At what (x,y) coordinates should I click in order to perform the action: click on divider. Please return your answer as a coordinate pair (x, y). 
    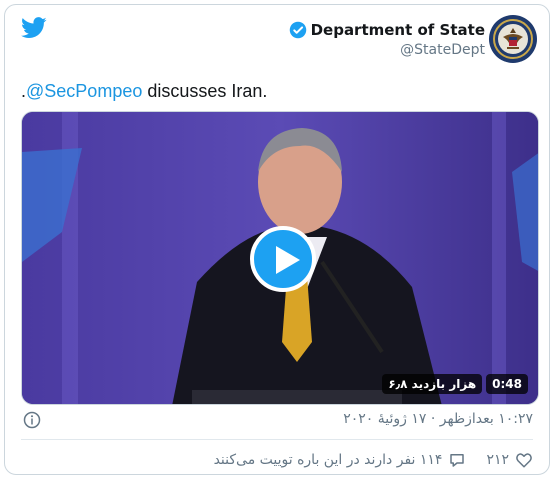
    Looking at the image, I should click on (277, 439).